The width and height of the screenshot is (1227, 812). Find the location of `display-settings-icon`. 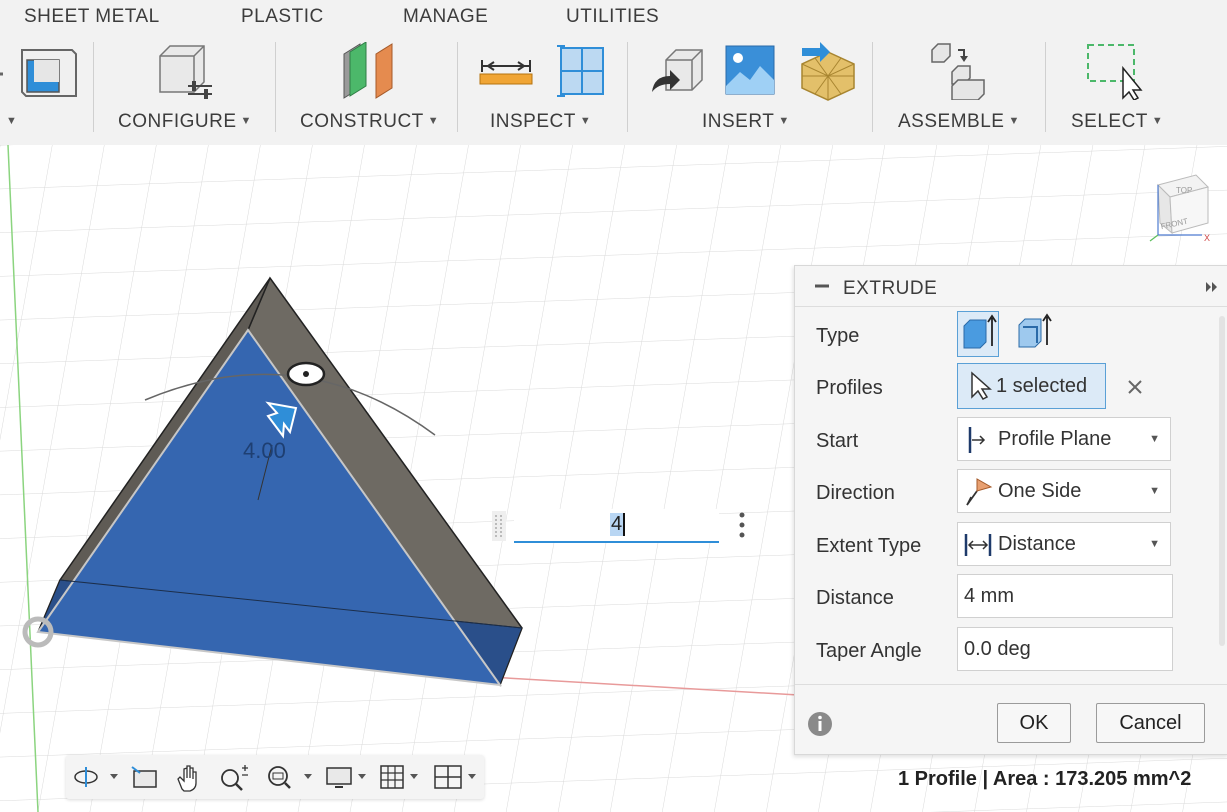

display-settings-icon is located at coordinates (349, 777).